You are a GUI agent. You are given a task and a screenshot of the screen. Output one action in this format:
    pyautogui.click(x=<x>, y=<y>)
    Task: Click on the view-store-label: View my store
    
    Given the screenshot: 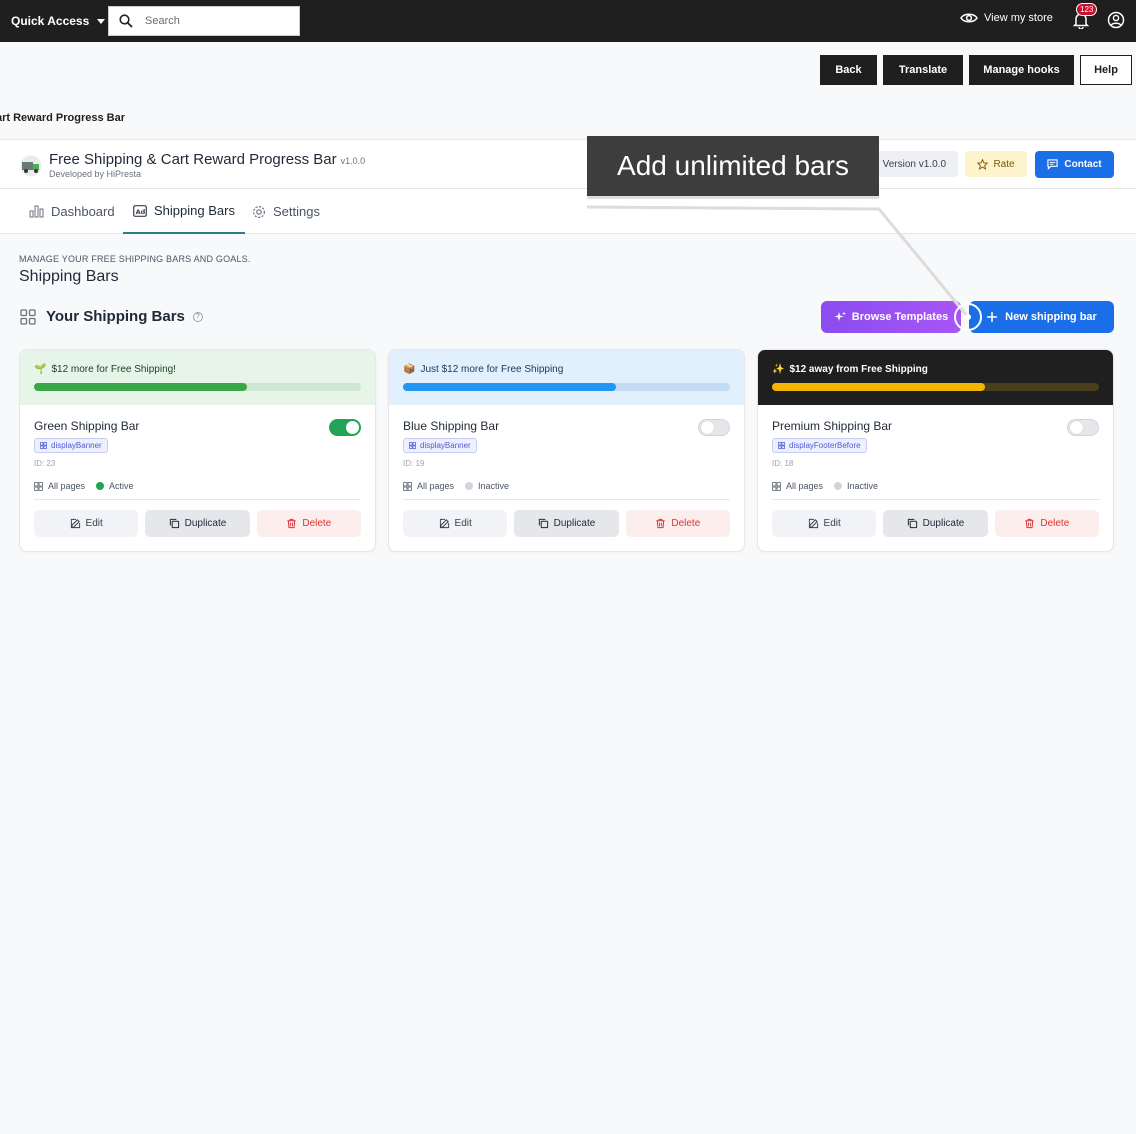 What is the action you would take?
    pyautogui.click(x=1018, y=18)
    